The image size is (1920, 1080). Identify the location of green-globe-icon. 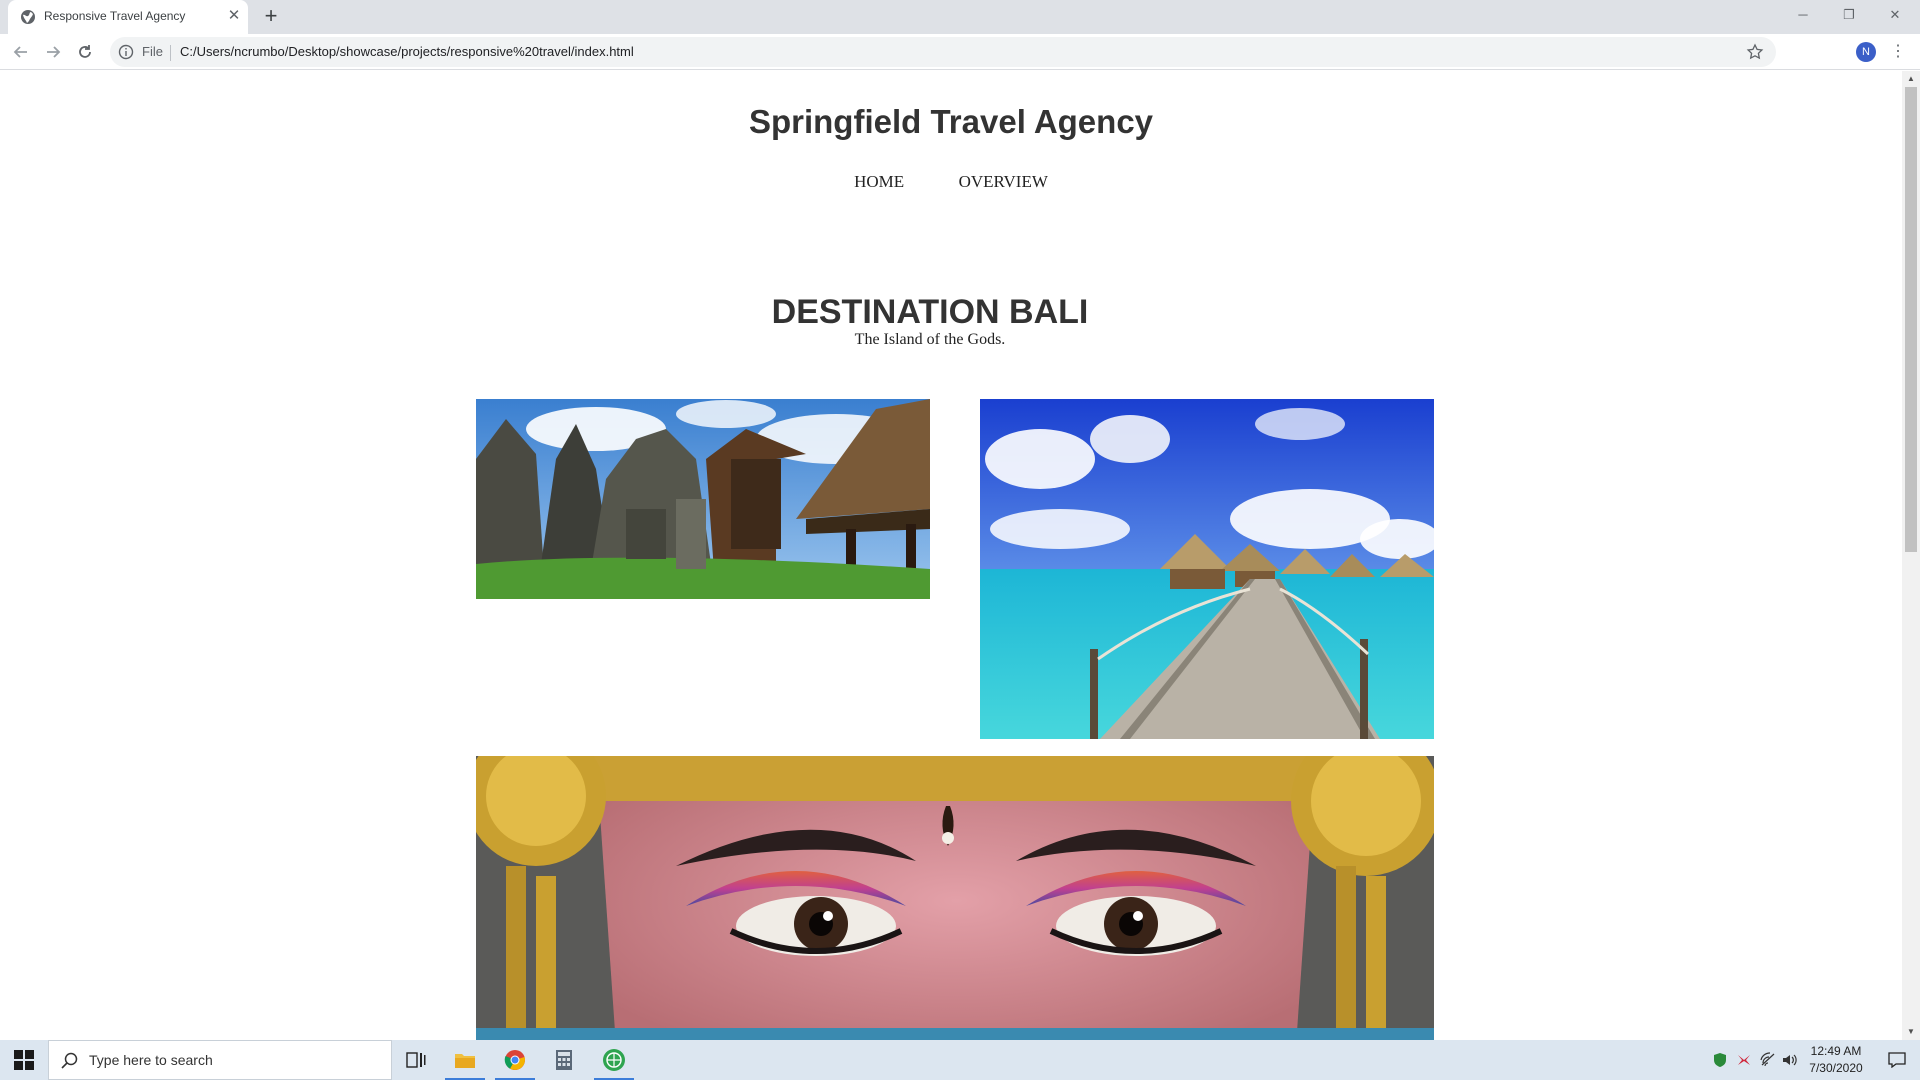
(614, 1060).